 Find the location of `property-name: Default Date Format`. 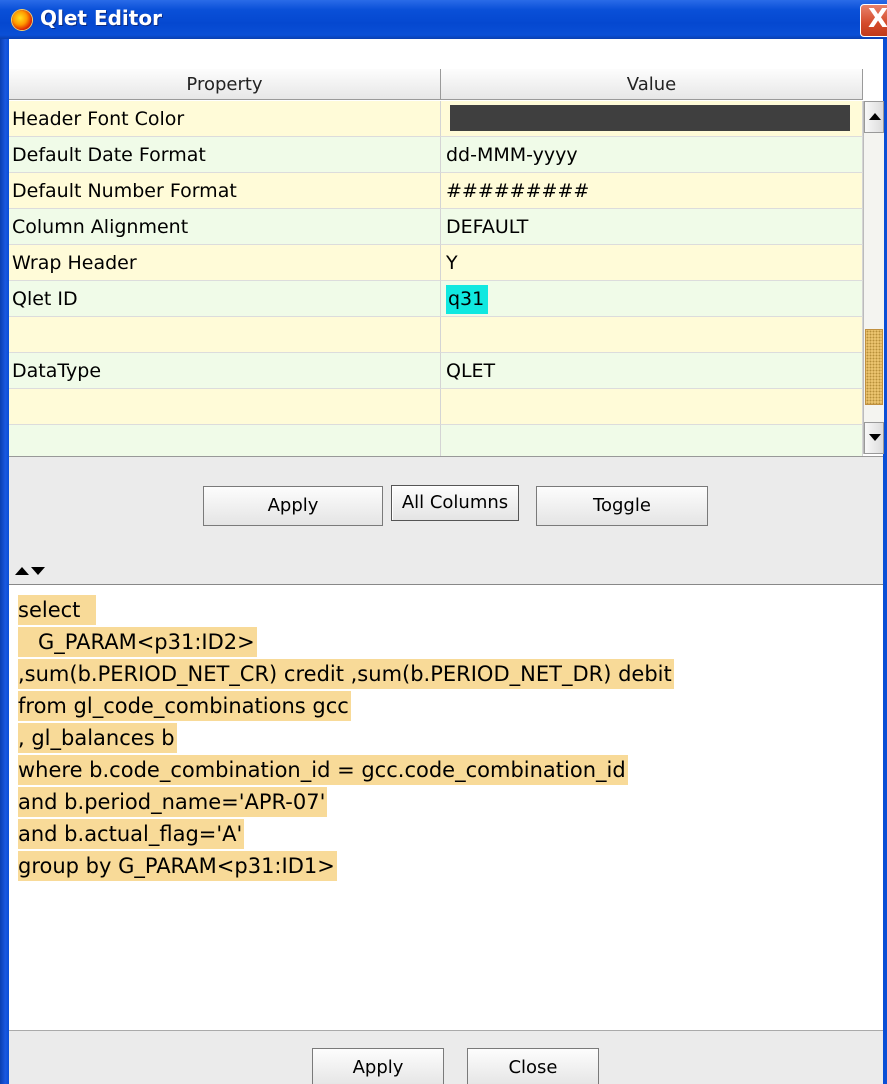

property-name: Default Date Format is located at coordinates (225, 155).